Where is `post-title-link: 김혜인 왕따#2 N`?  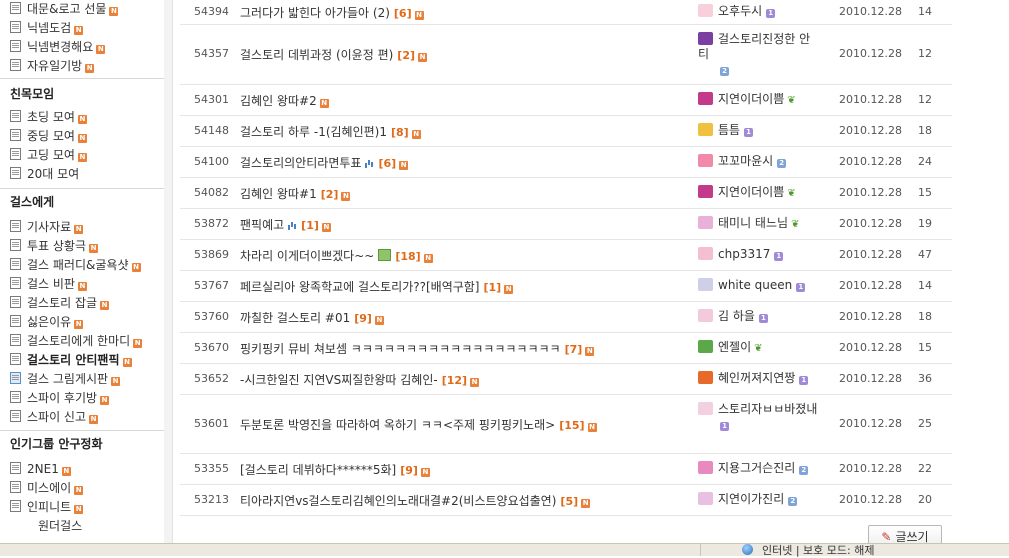 post-title-link: 김혜인 왕따#2 N is located at coordinates (284, 100).